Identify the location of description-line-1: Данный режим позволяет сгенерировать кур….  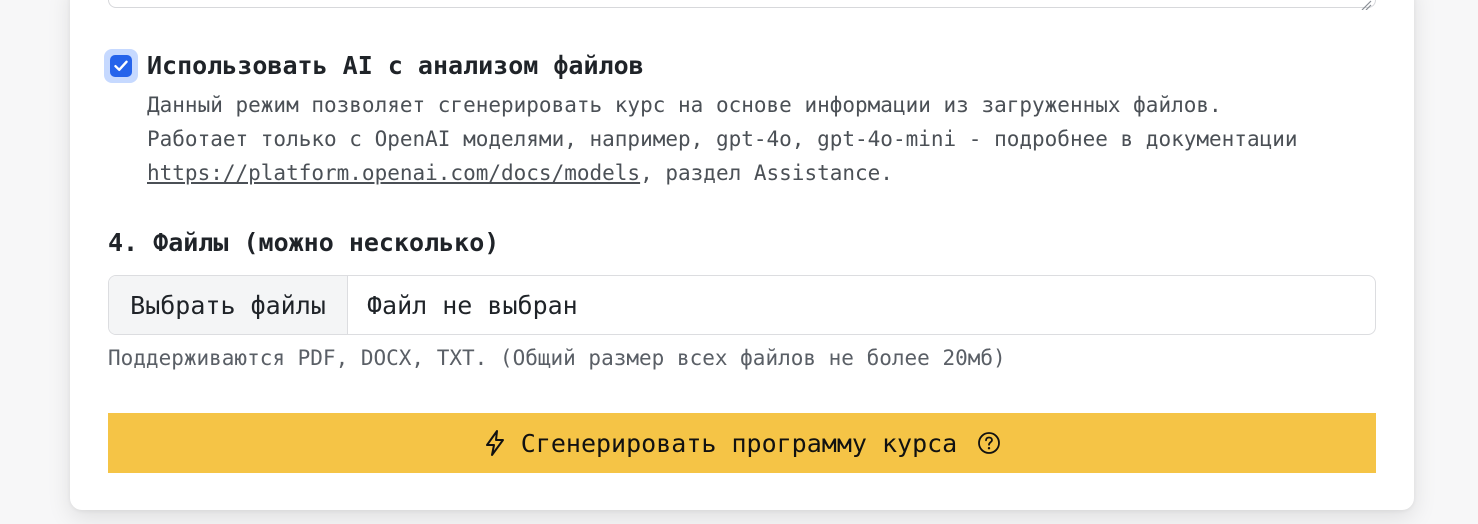
(684, 105).